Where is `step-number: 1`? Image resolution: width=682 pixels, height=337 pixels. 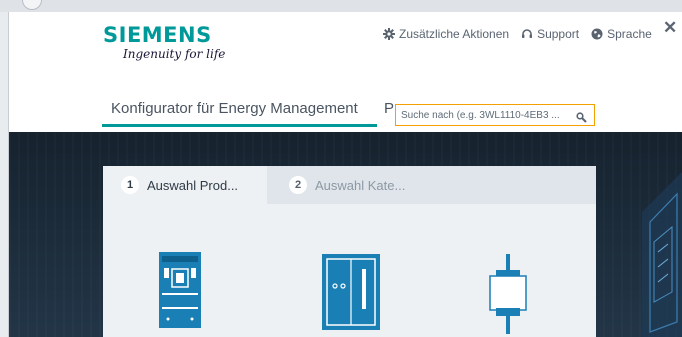 step-number: 1 is located at coordinates (130, 185).